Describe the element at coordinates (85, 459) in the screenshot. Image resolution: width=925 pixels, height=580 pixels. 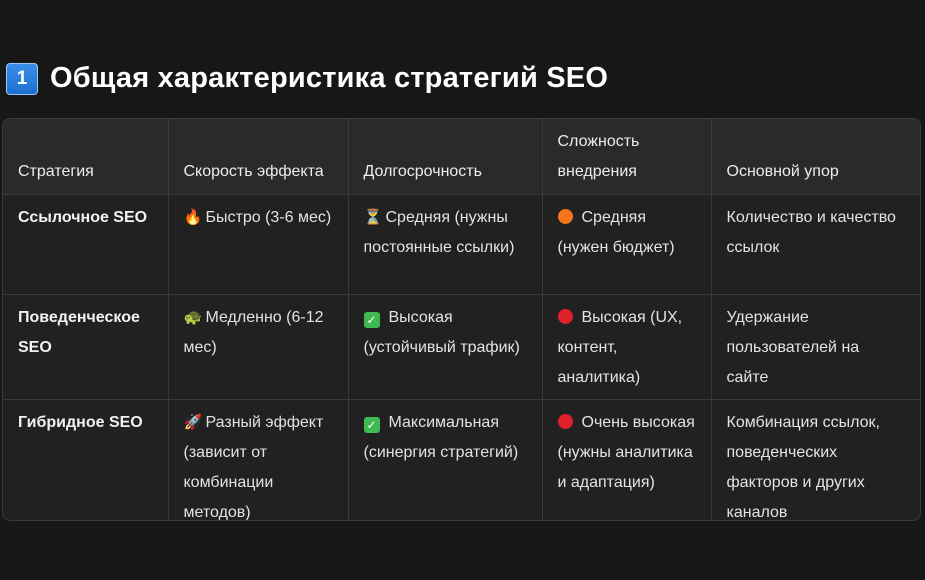
I see `cell-strategy: Гибридное SEO` at that location.